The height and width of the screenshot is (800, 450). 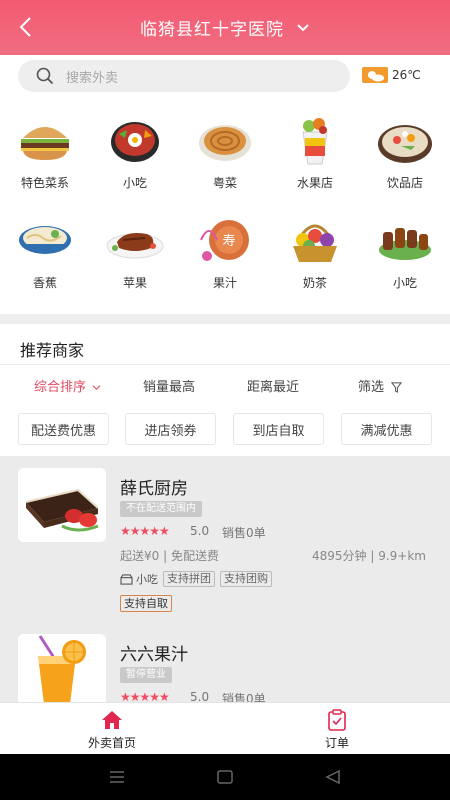 I want to click on bibimbap-icon, so click(x=135, y=142).